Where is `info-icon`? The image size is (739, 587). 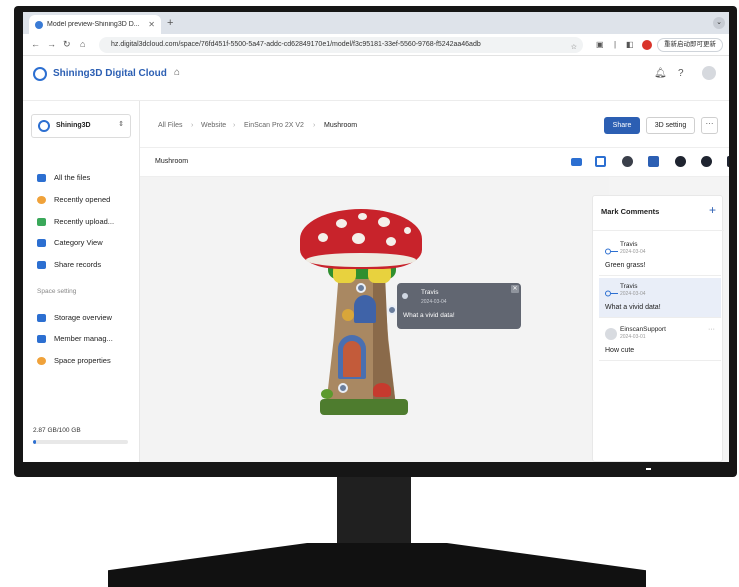 info-icon is located at coordinates (41, 360).